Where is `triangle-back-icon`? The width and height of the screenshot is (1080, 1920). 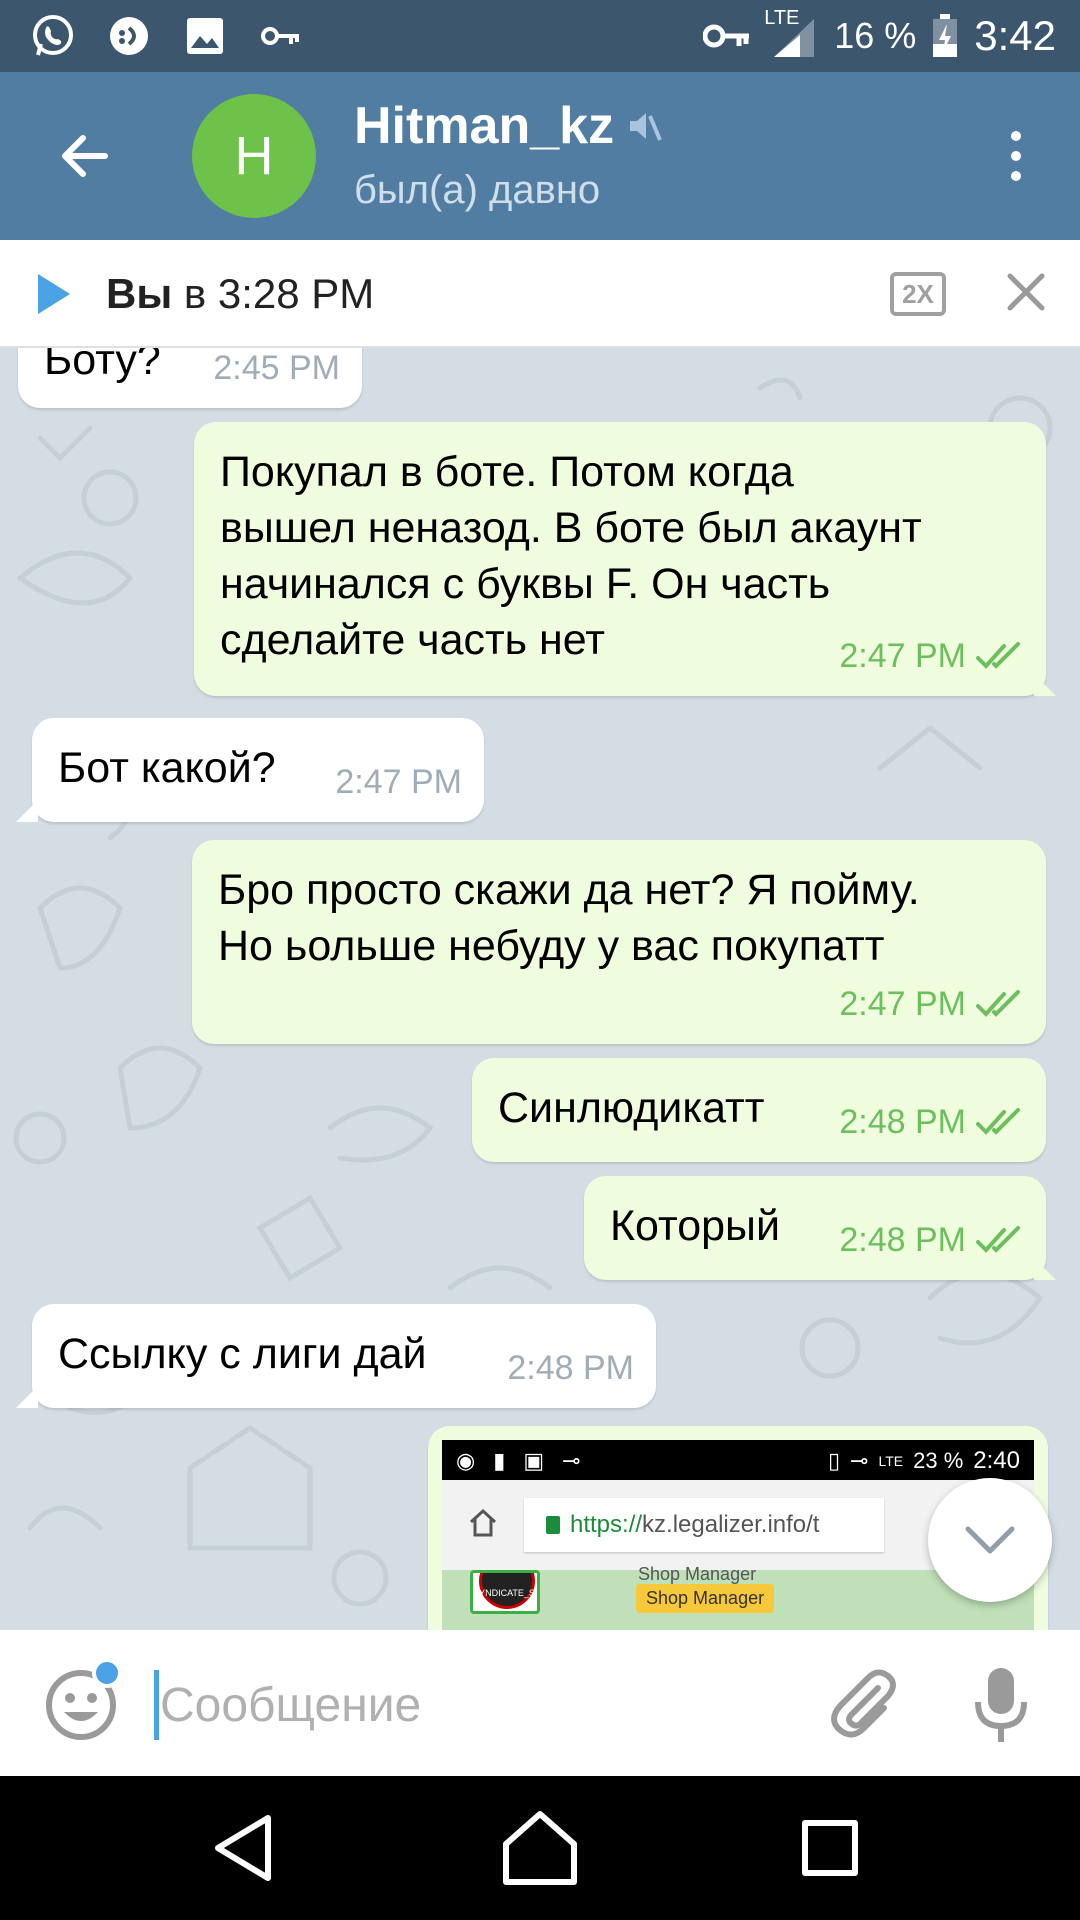 triangle-back-icon is located at coordinates (243, 1848).